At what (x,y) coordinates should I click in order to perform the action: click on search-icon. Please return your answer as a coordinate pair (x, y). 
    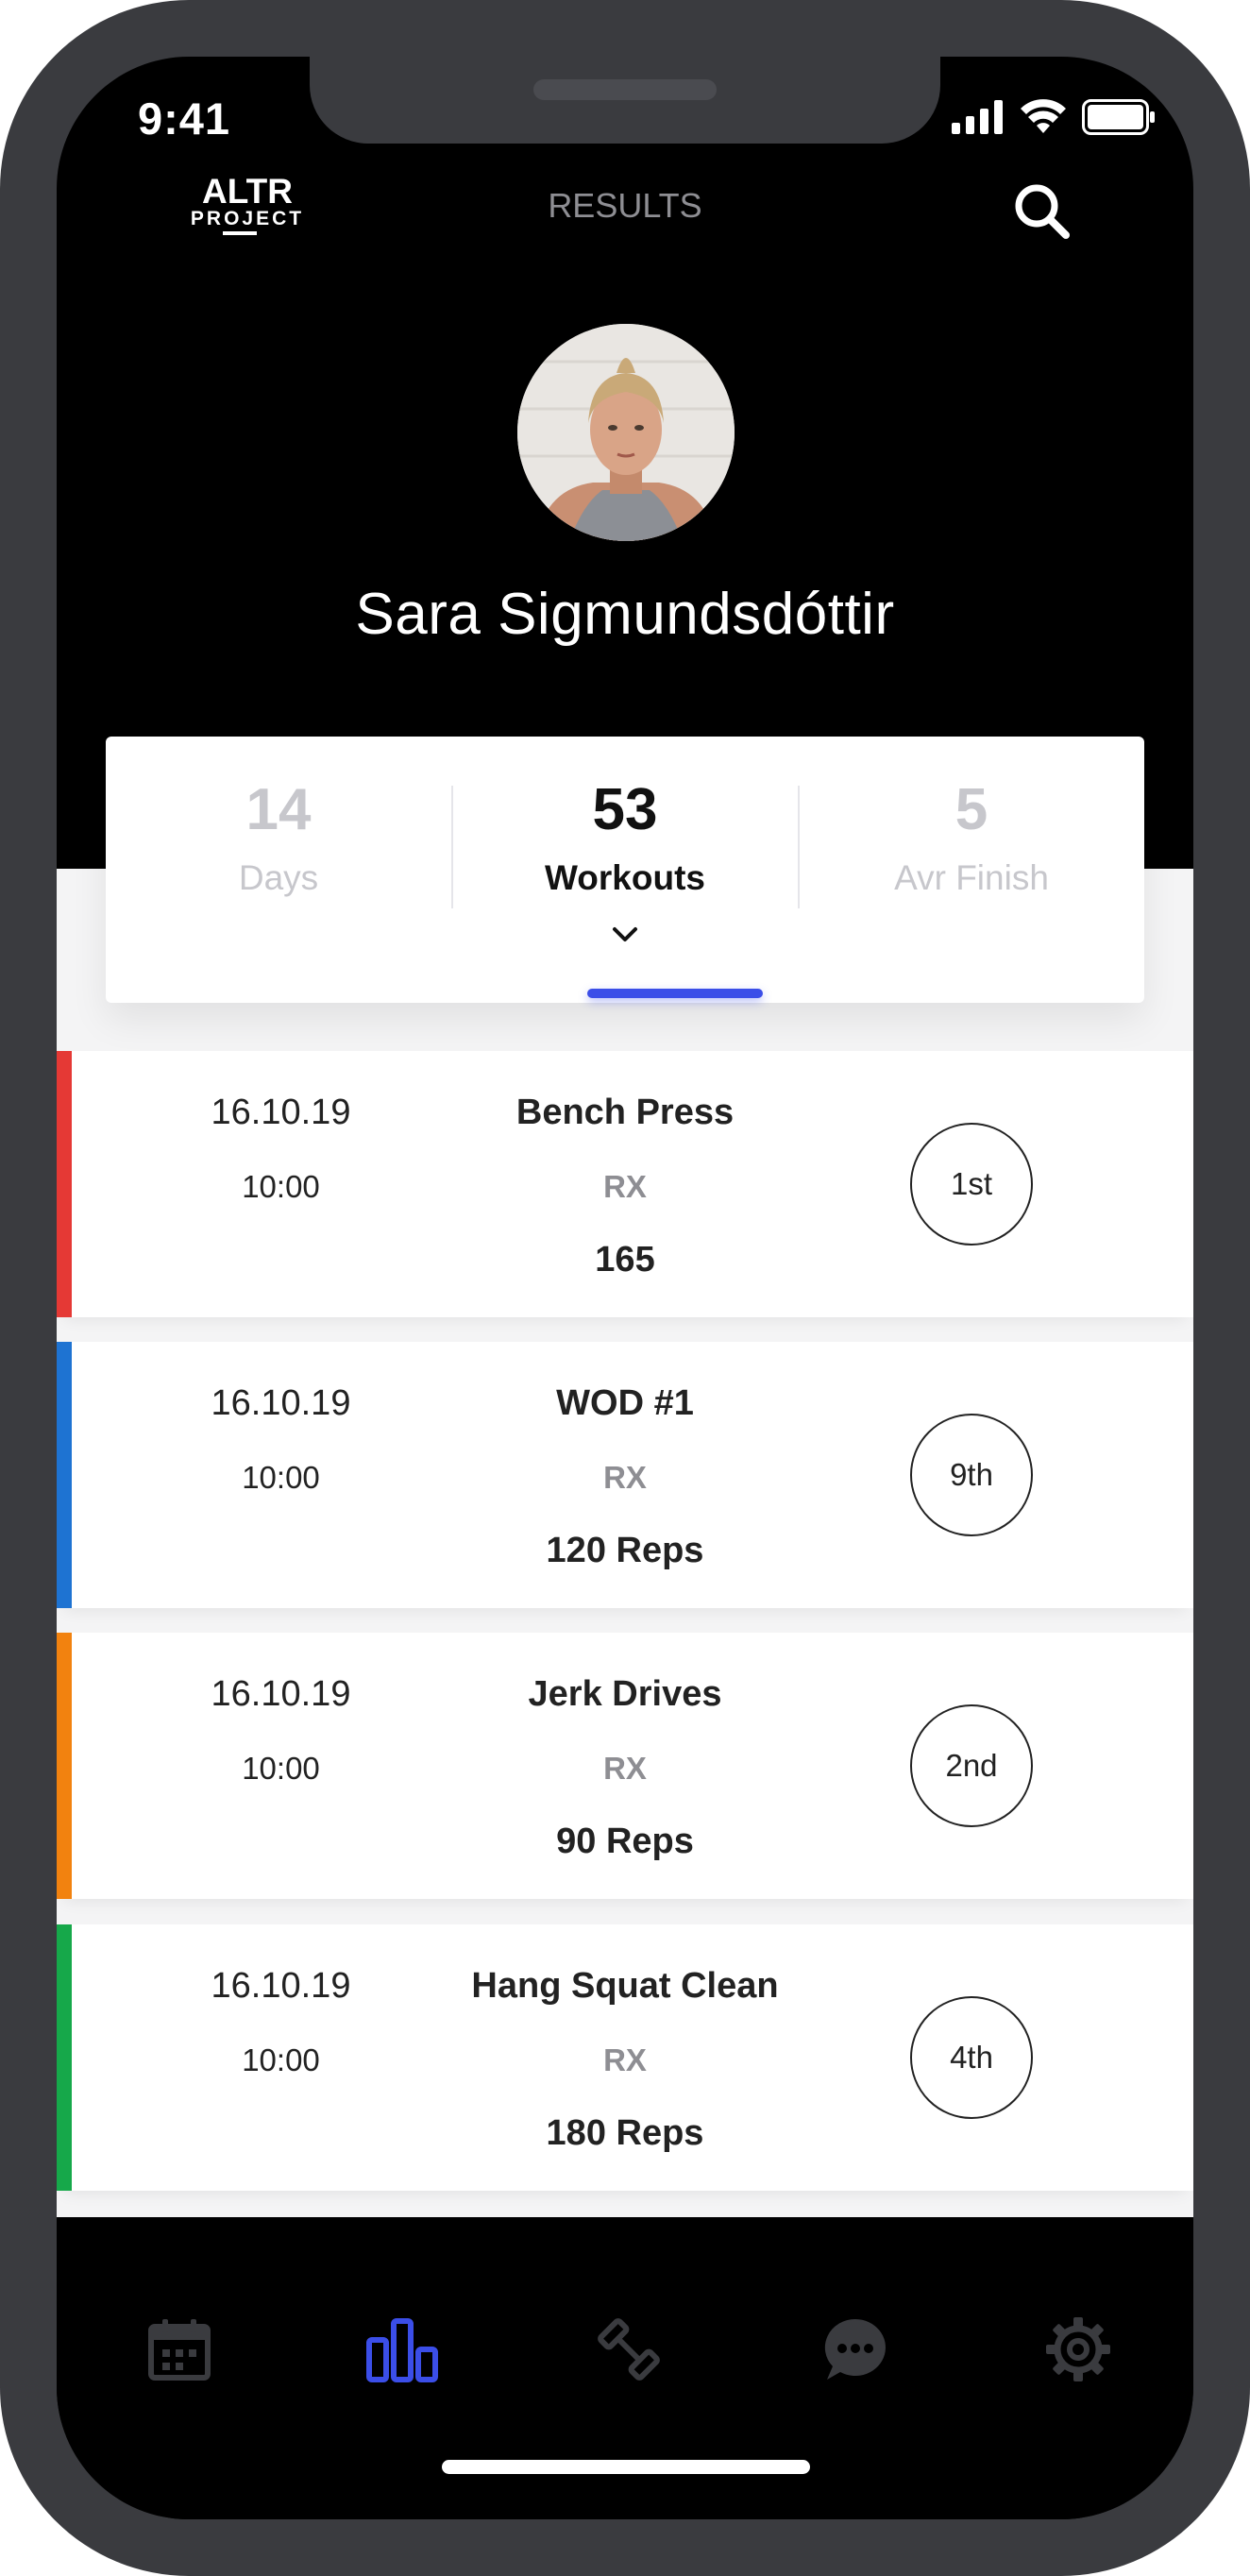
    Looking at the image, I should click on (1042, 211).